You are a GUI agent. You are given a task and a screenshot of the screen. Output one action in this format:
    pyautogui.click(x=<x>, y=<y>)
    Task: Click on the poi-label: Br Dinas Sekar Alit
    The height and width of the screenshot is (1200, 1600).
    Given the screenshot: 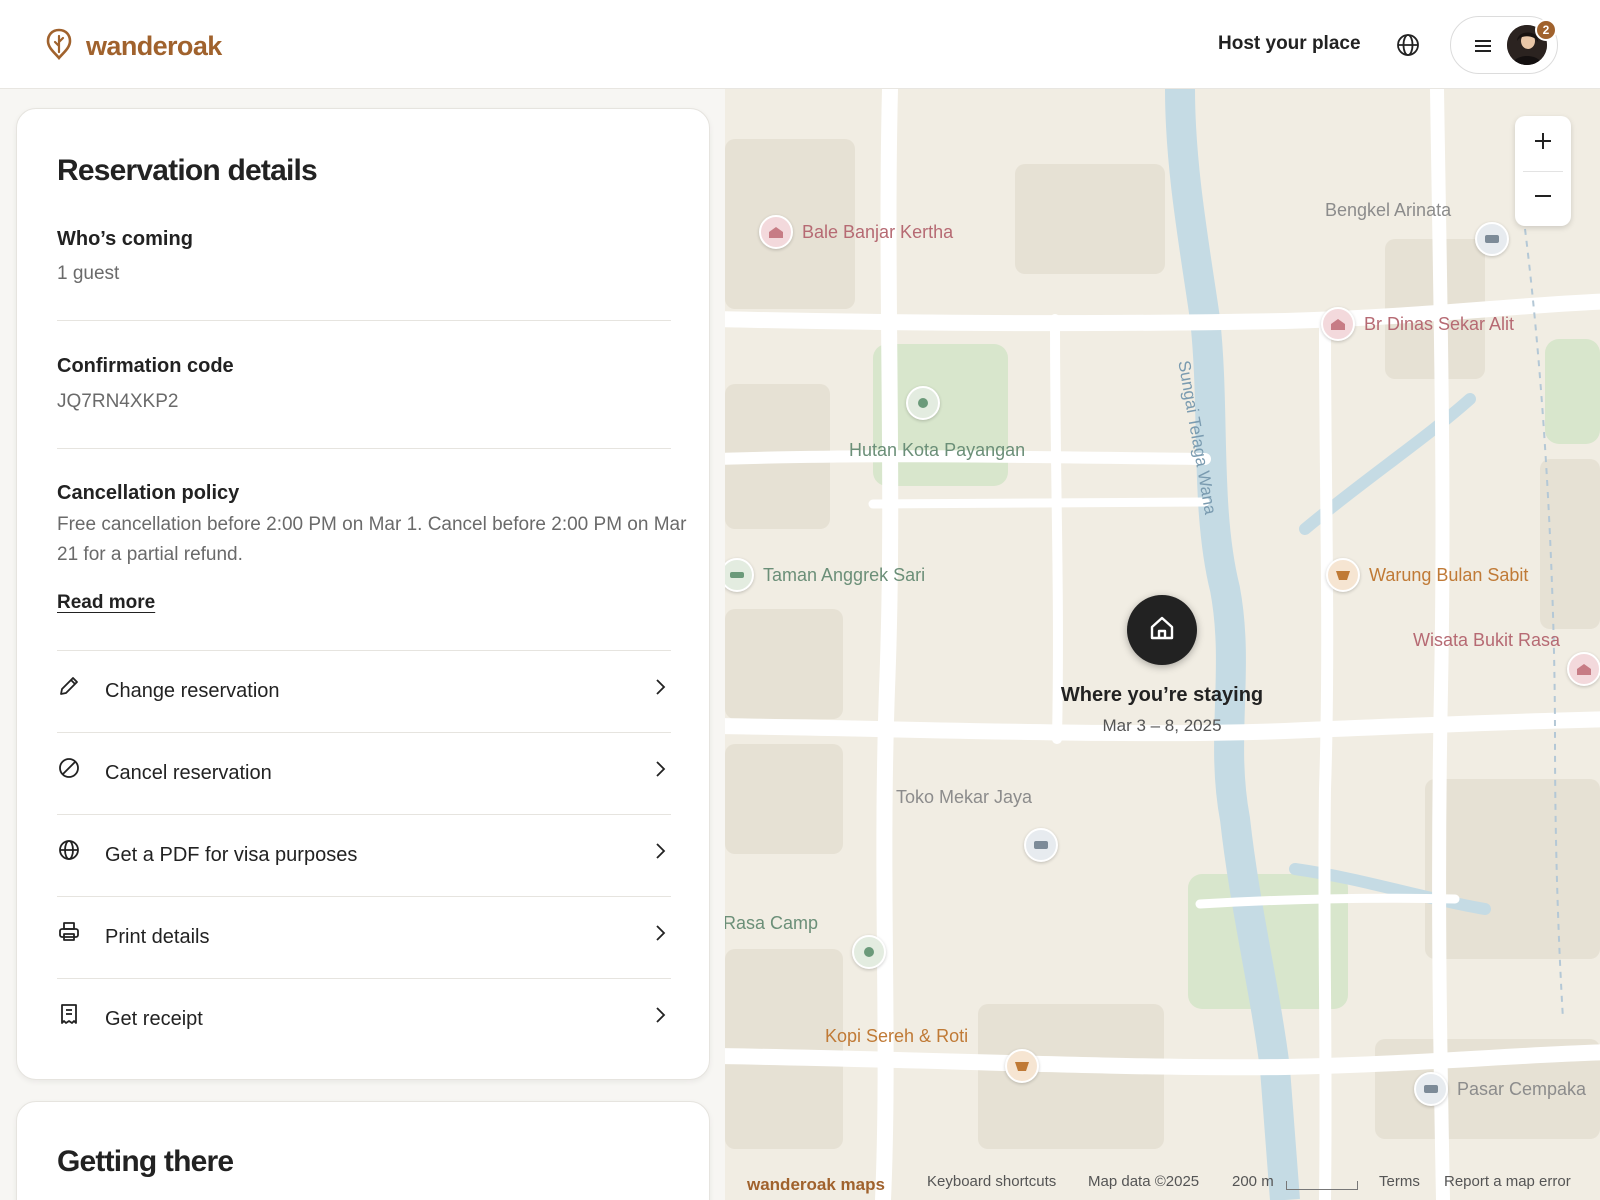 What is the action you would take?
    pyautogui.click(x=1439, y=323)
    